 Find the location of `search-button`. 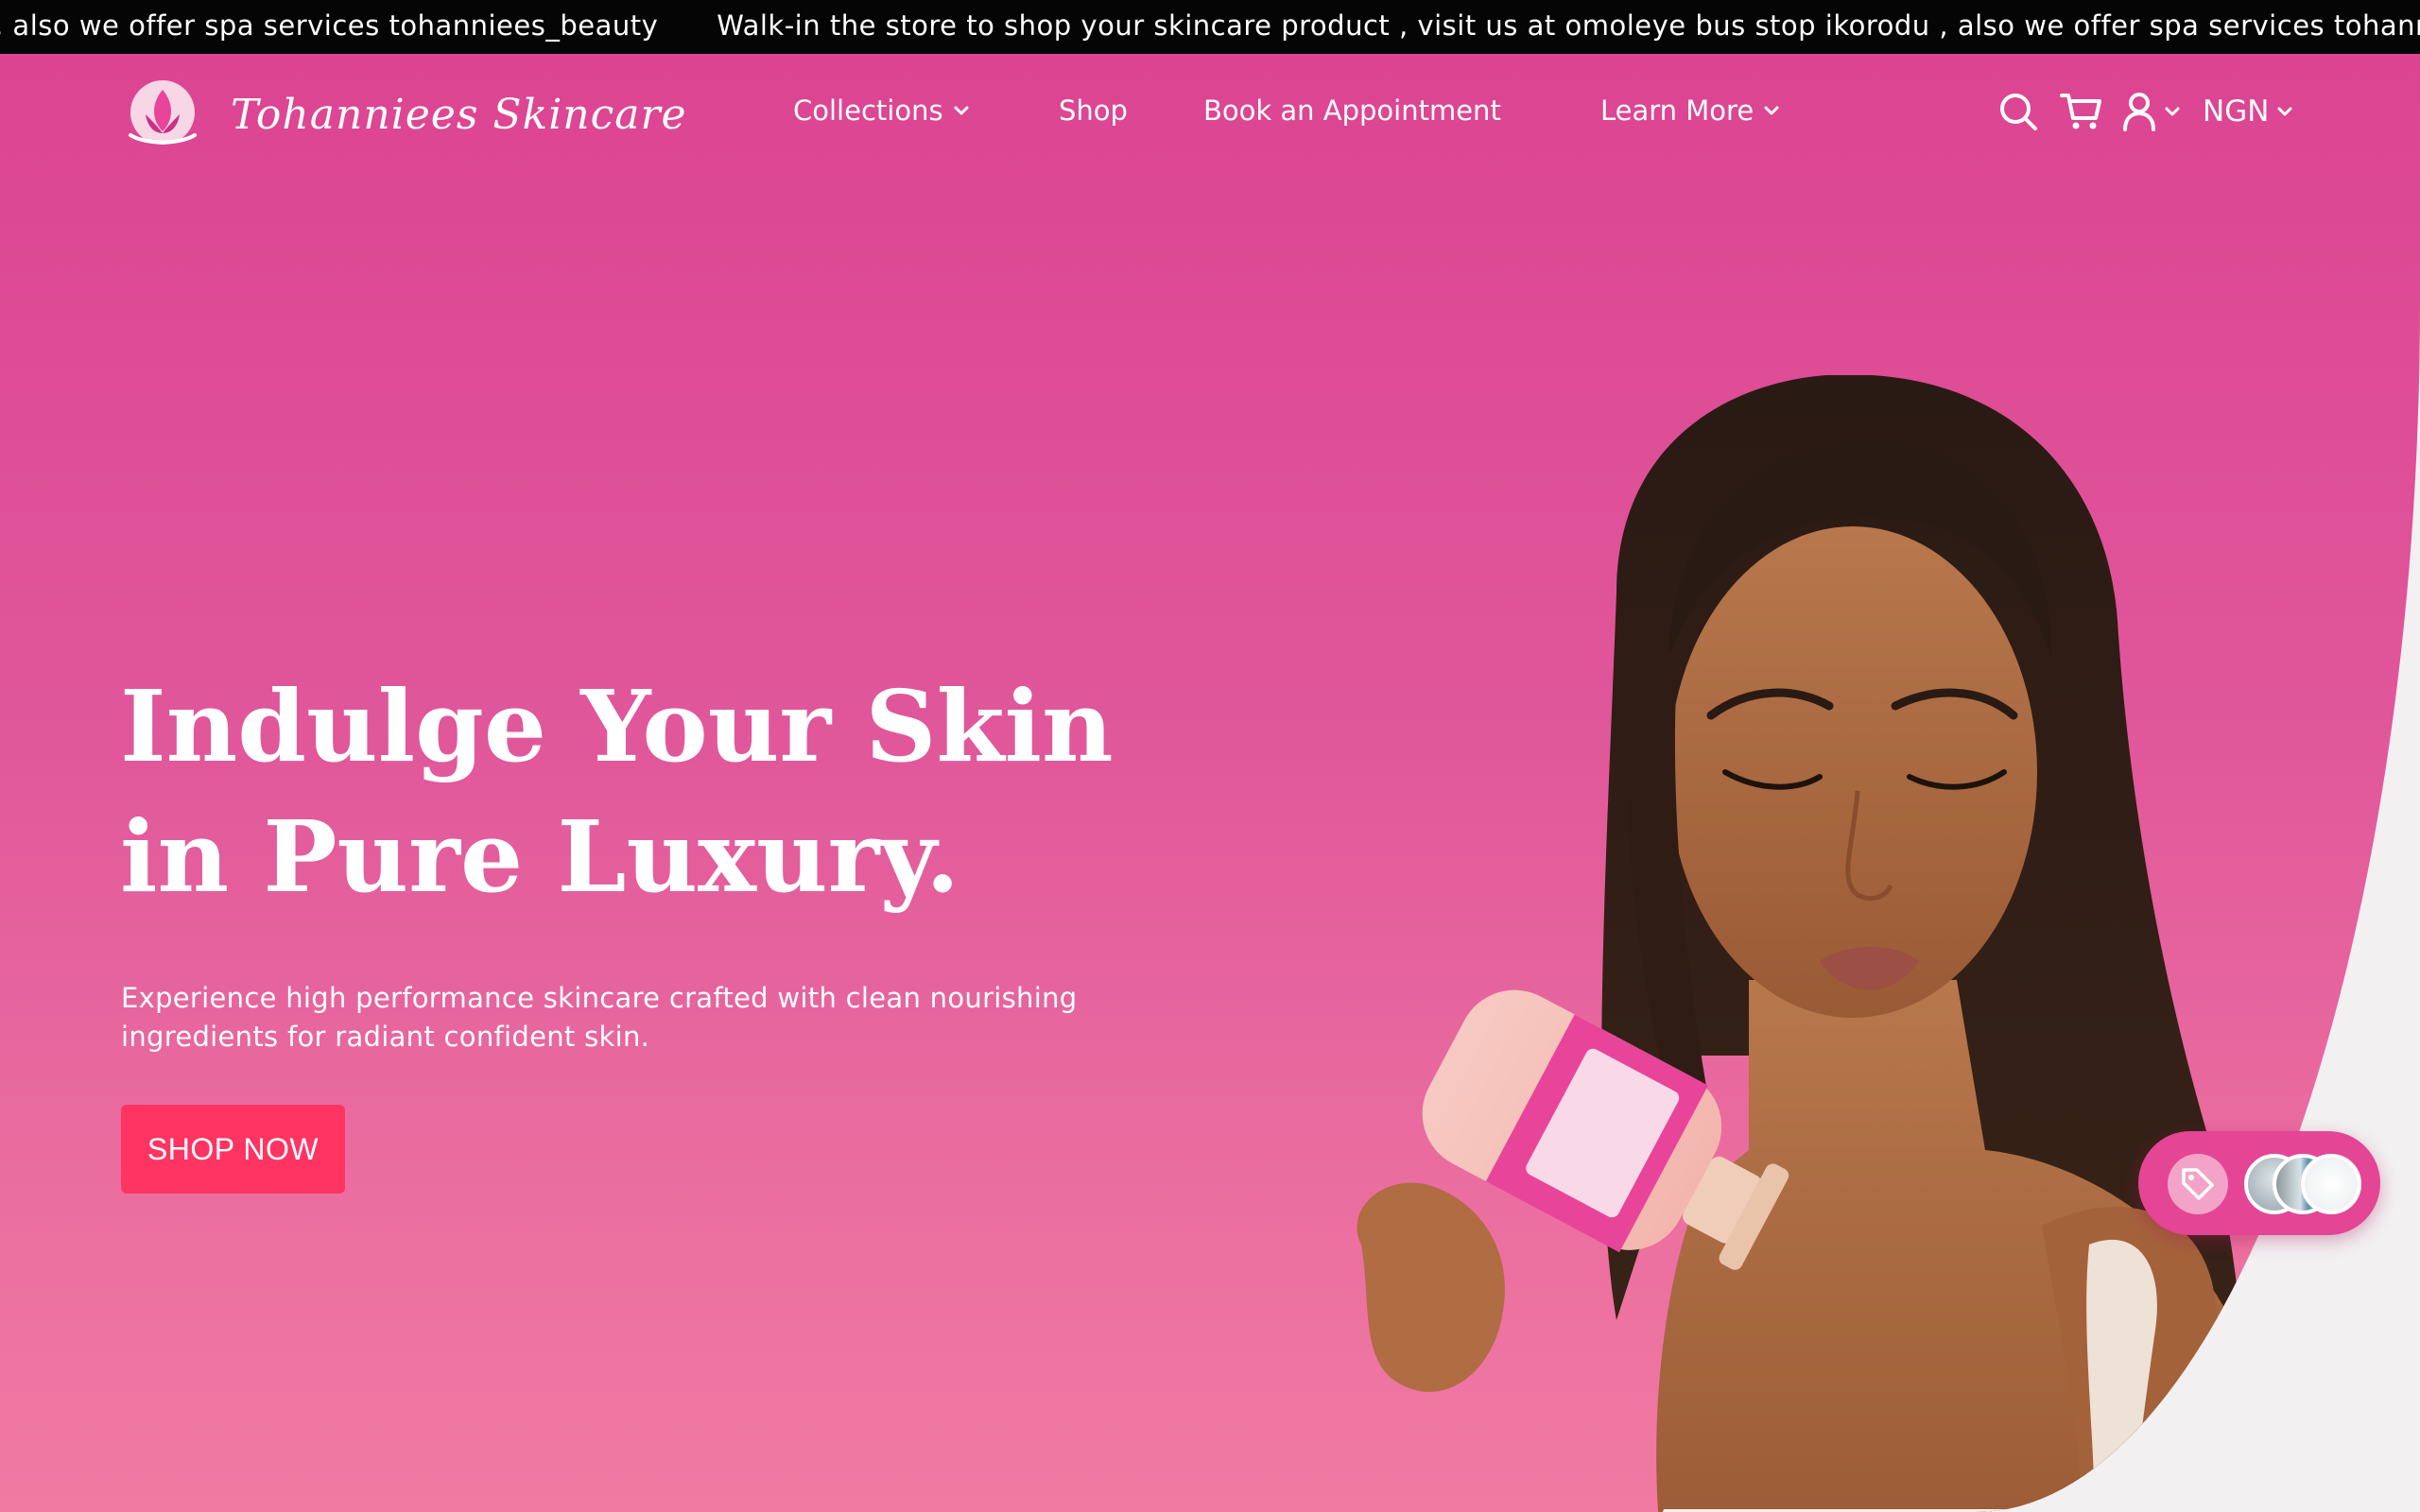

search-button is located at coordinates (2018, 111).